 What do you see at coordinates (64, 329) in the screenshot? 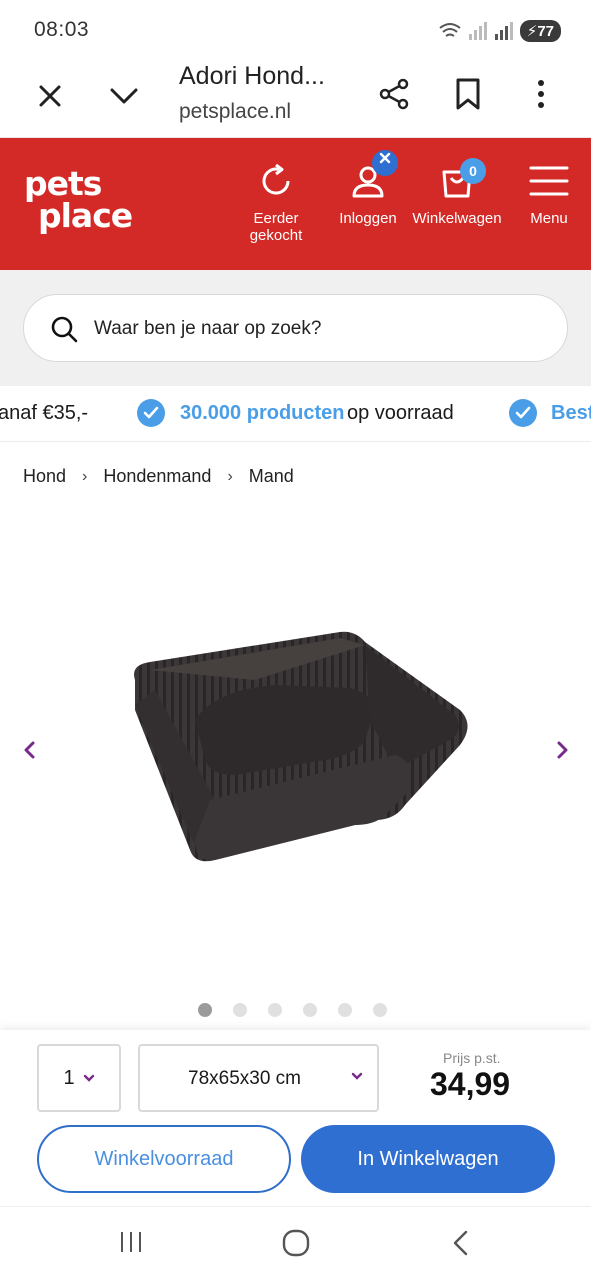
I see `search-icon` at bounding box center [64, 329].